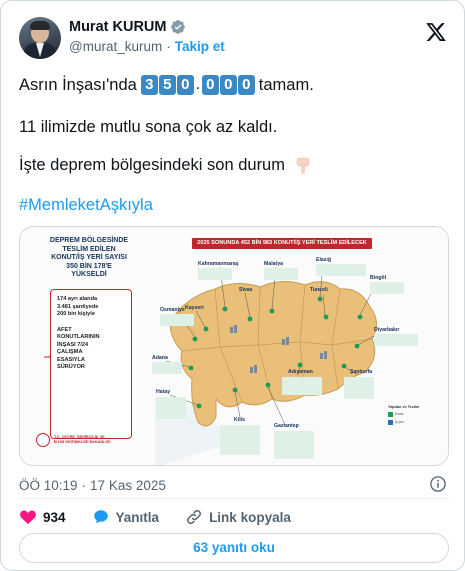 This screenshot has height=571, width=465. What do you see at coordinates (89, 266) in the screenshot?
I see `headline-line: 350 BİN 178'E` at bounding box center [89, 266].